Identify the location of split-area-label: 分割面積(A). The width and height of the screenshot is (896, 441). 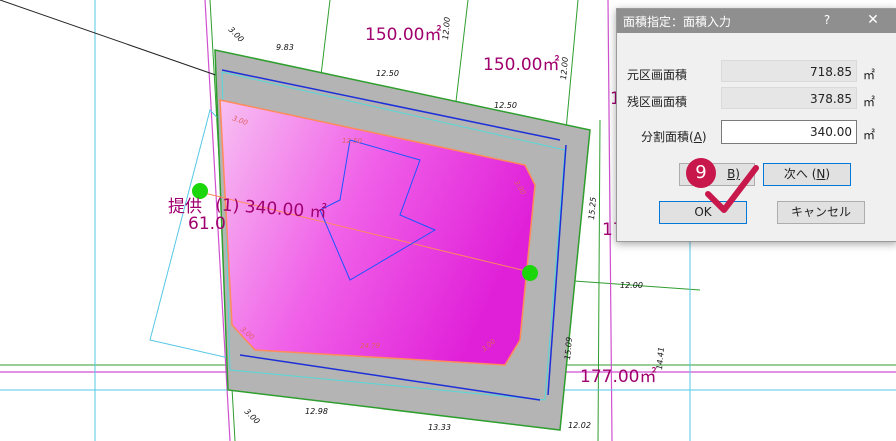
(674, 137).